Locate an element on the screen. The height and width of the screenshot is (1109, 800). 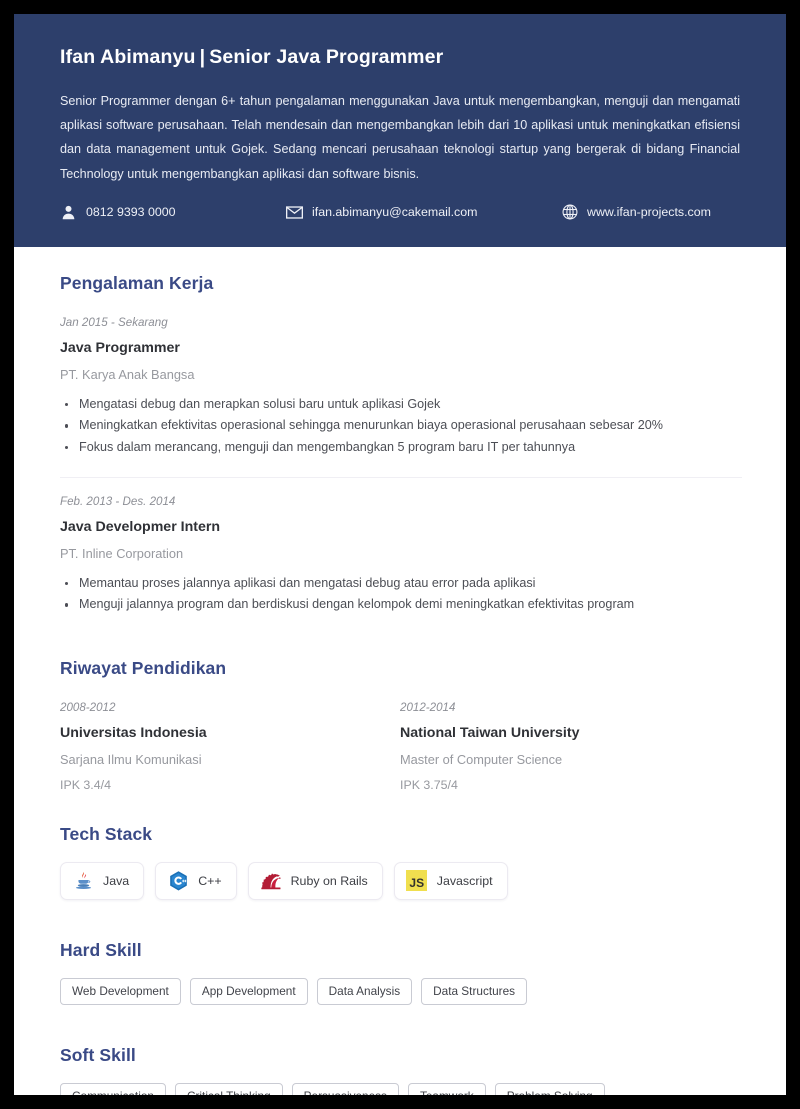
tech-chip-javascript: JS Javascript is located at coordinates (450, 880).